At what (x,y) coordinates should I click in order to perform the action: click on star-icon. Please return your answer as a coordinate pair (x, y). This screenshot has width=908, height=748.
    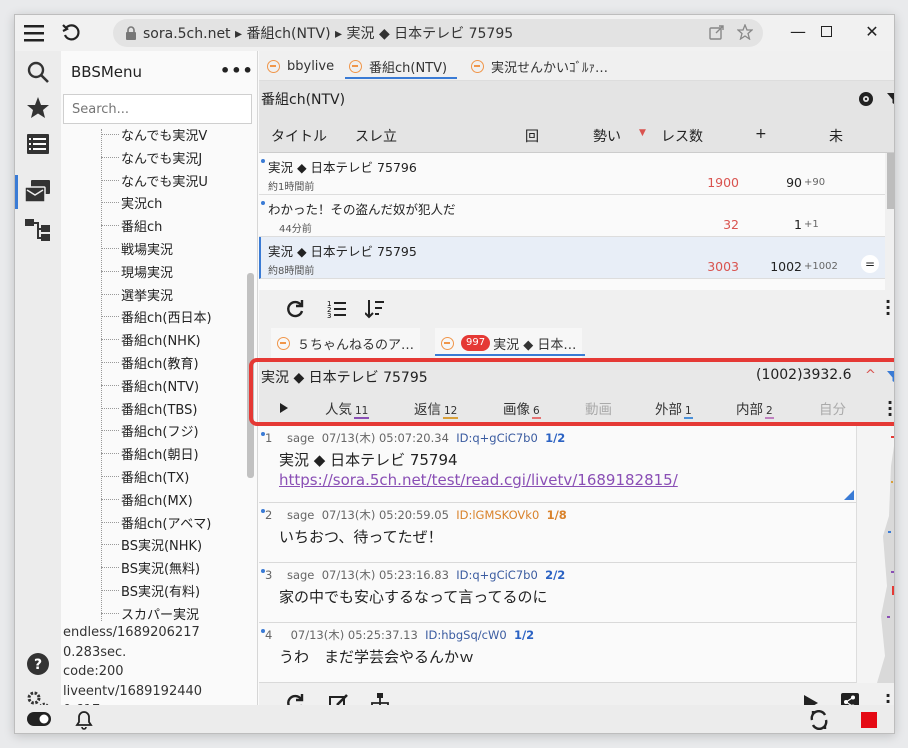
    Looking at the image, I should click on (38, 108).